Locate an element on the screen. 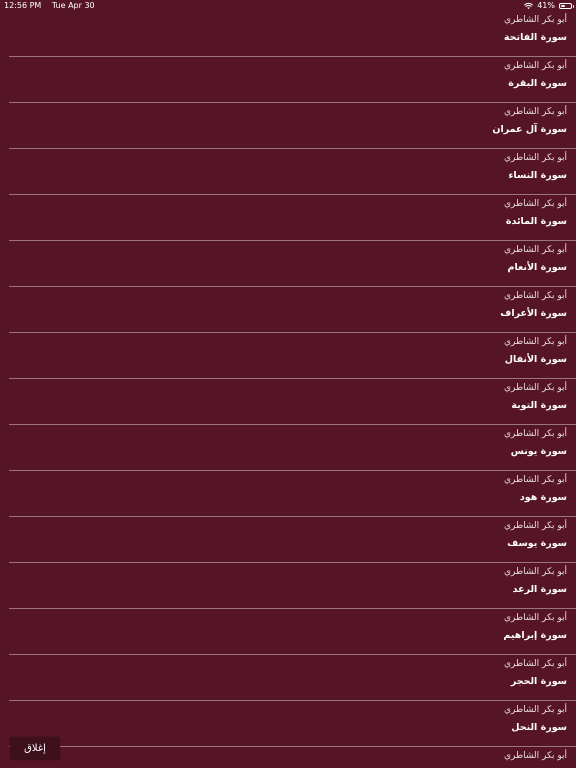 This screenshot has width=576, height=768. surah-title: سورة يوسف is located at coordinates (537, 543).